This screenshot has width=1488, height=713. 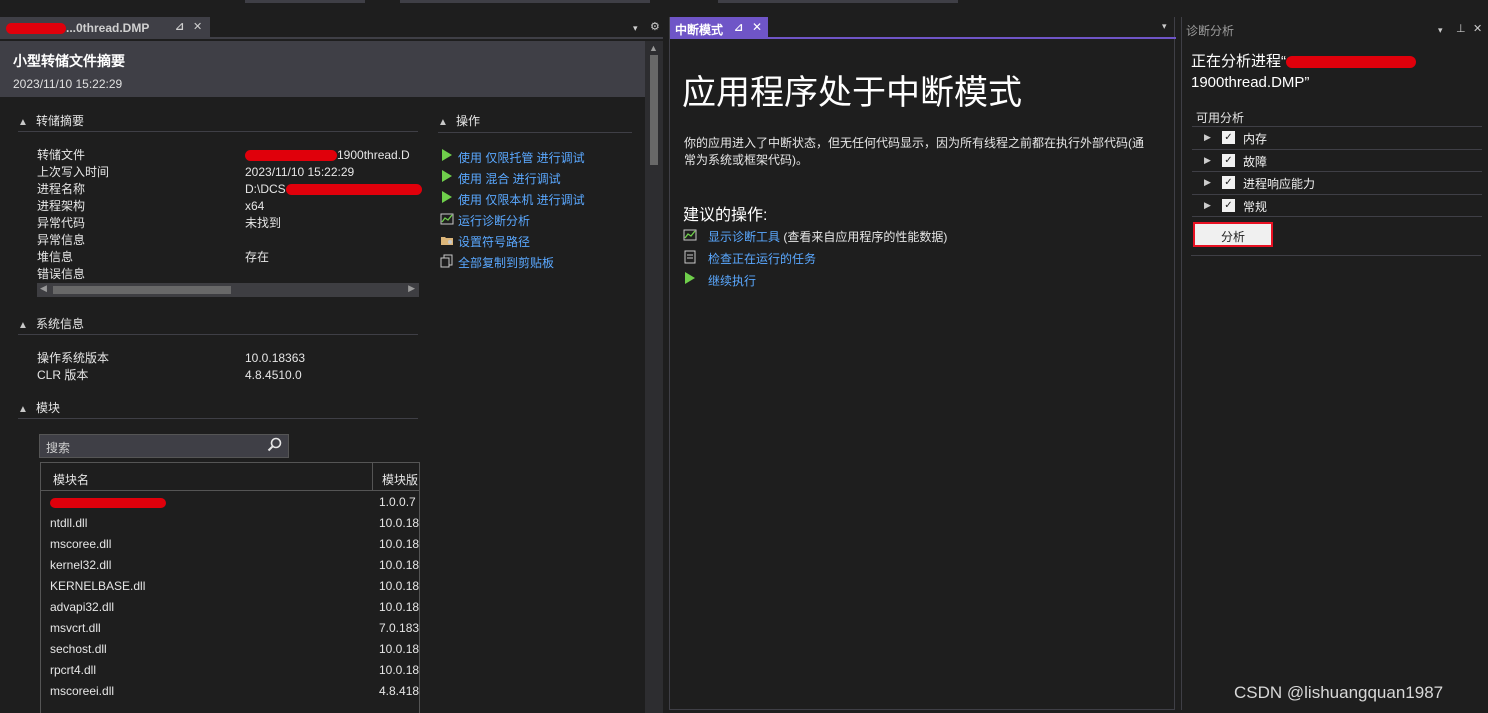 What do you see at coordinates (653, 48) in the screenshot?
I see `scroll-up-icon: ▲` at bounding box center [653, 48].